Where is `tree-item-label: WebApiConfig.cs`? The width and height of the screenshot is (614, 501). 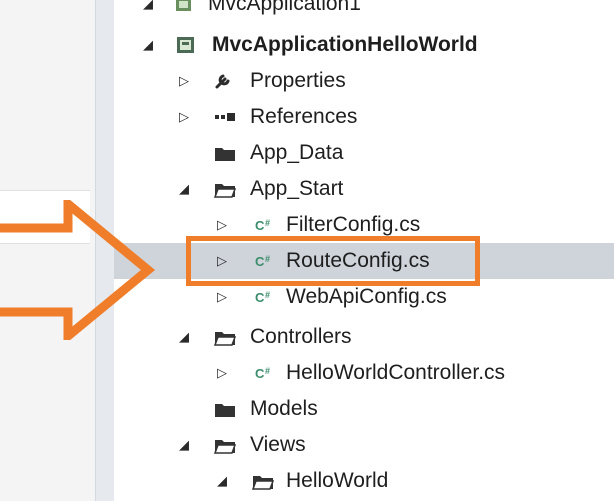 tree-item-label: WebApiConfig.cs is located at coordinates (366, 296).